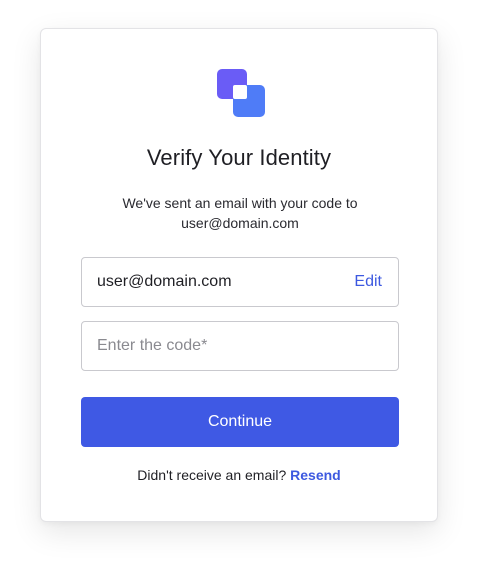  I want to click on overlapping-squares-logo-icon, so click(241, 93).